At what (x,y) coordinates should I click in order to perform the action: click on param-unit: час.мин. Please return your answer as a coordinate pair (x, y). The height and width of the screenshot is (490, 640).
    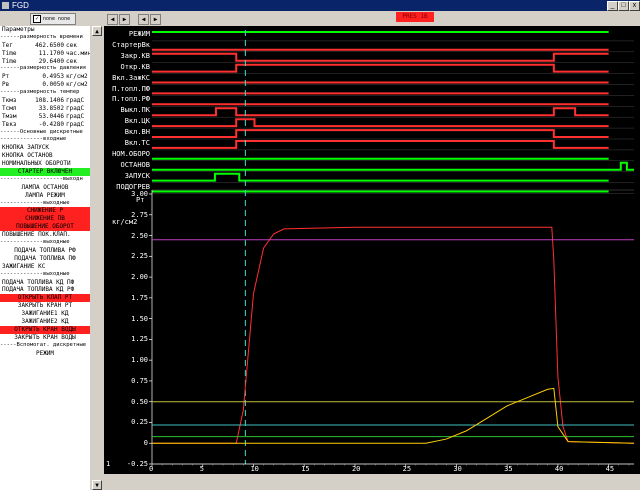
    Looking at the image, I should click on (78, 53).